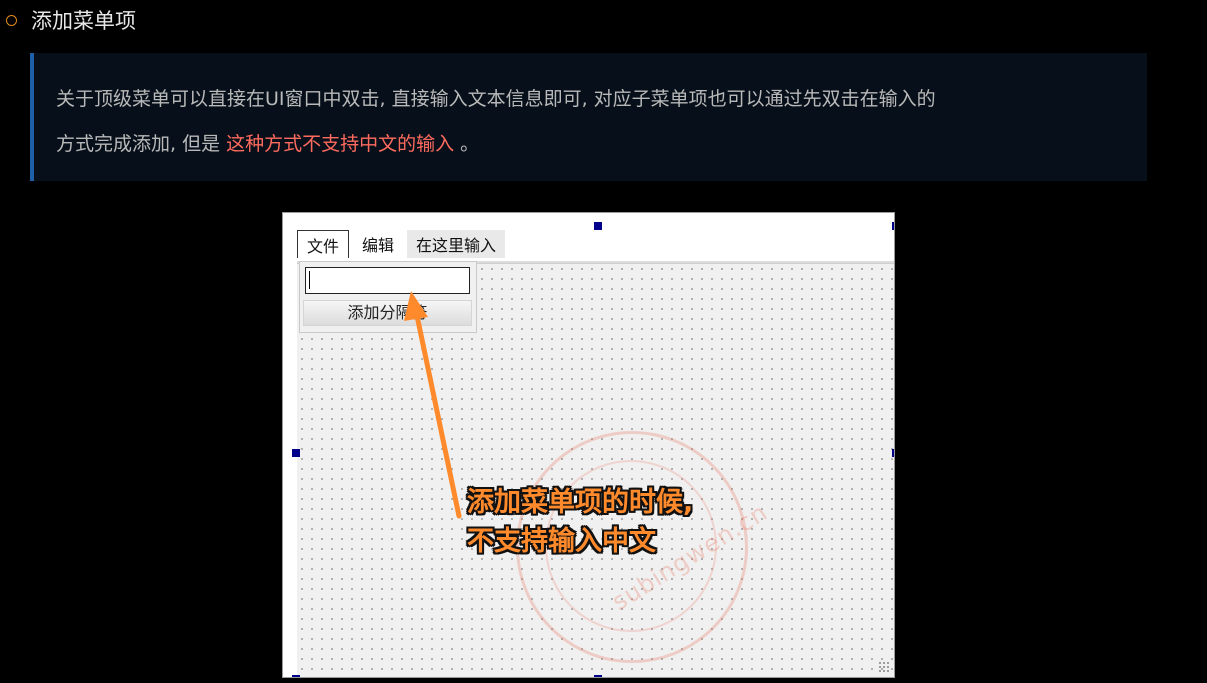 The image size is (1207, 683). What do you see at coordinates (561, 541) in the screenshot?
I see `callout-line-2: 不支持输入中文` at bounding box center [561, 541].